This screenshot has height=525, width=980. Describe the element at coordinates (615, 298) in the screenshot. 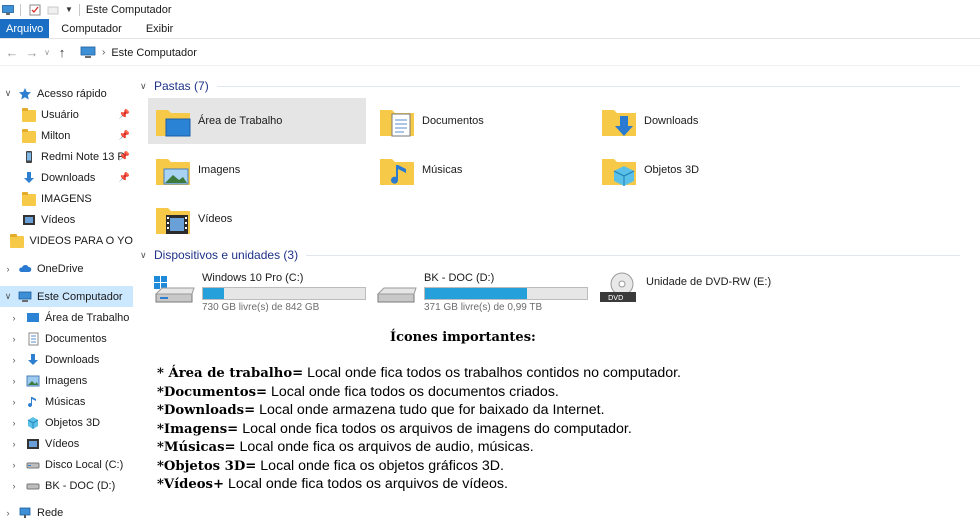

I see `svg-text: DVD` at that location.